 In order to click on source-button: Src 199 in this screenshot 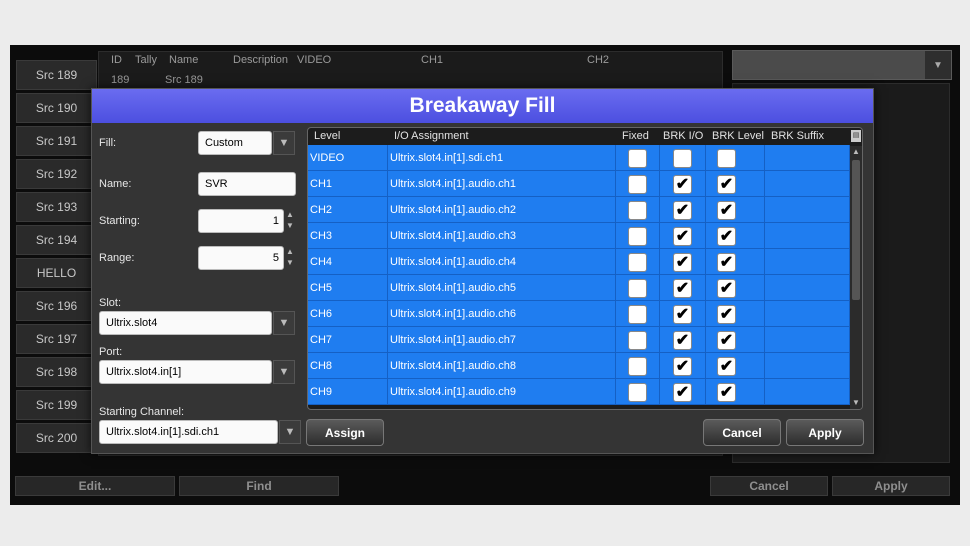, I will do `click(56, 405)`.